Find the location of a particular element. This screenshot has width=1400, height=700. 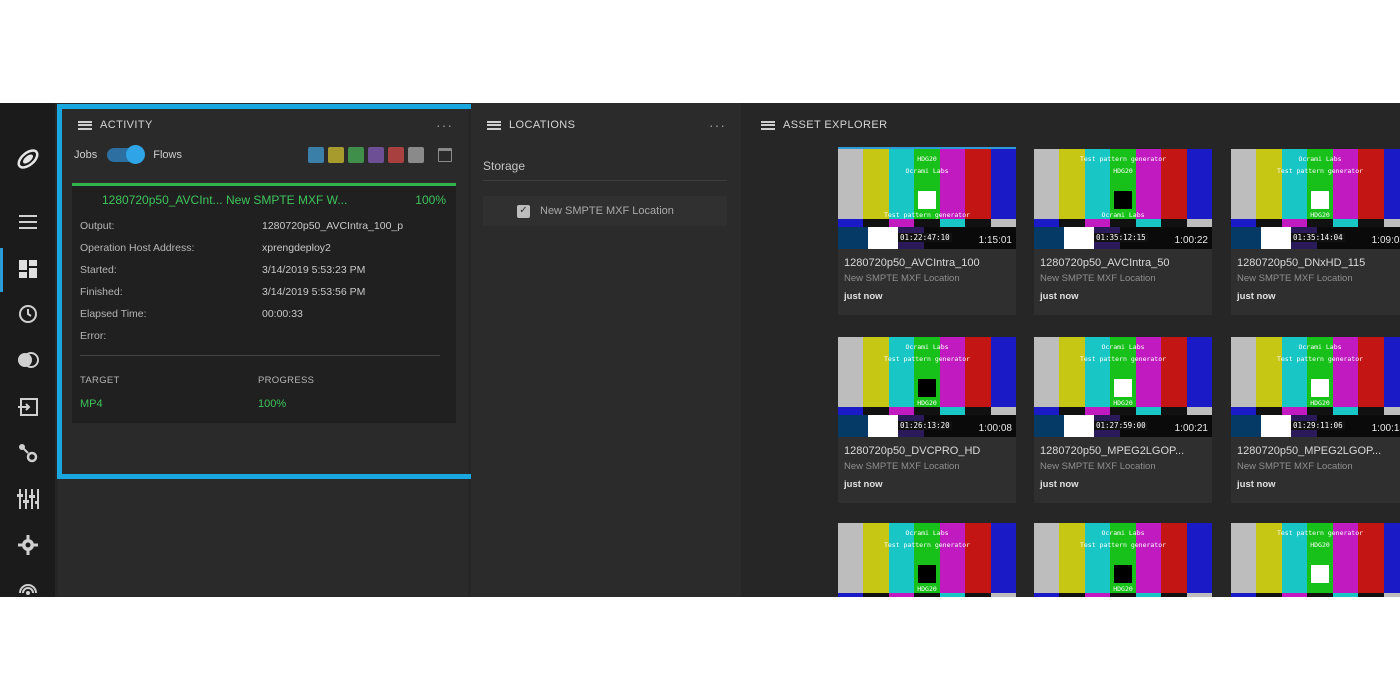

sidebar is located at coordinates (27, 350).